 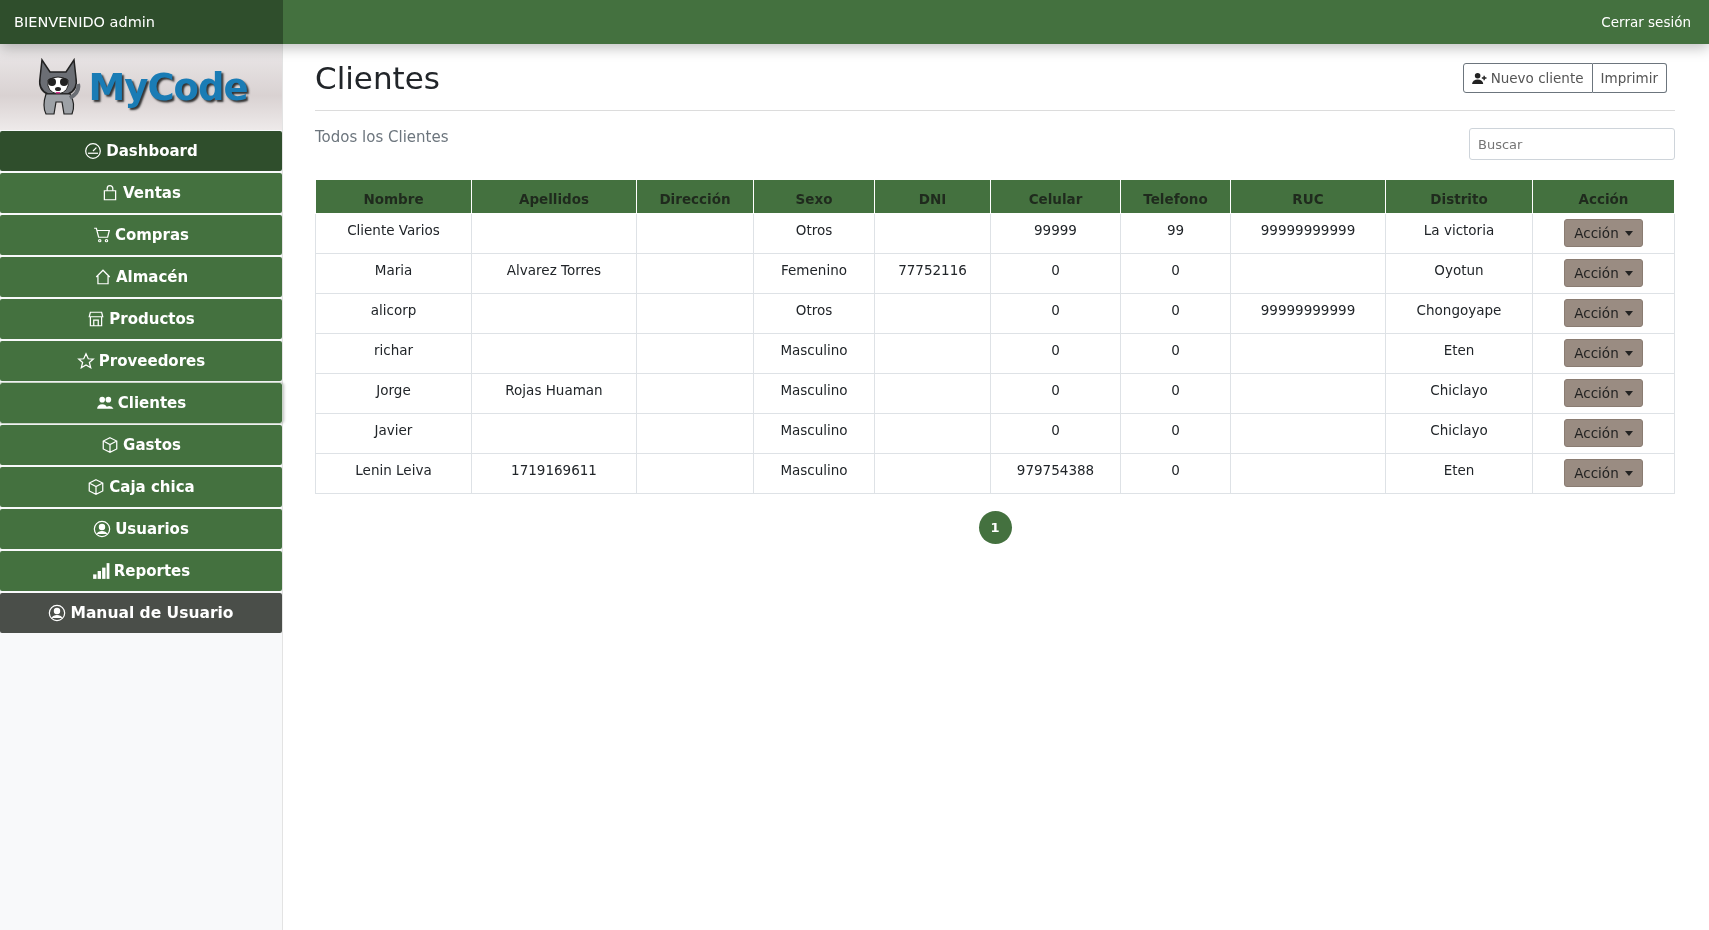 I want to click on welcome-text: BIENVENIDO admin, so click(x=141, y=22).